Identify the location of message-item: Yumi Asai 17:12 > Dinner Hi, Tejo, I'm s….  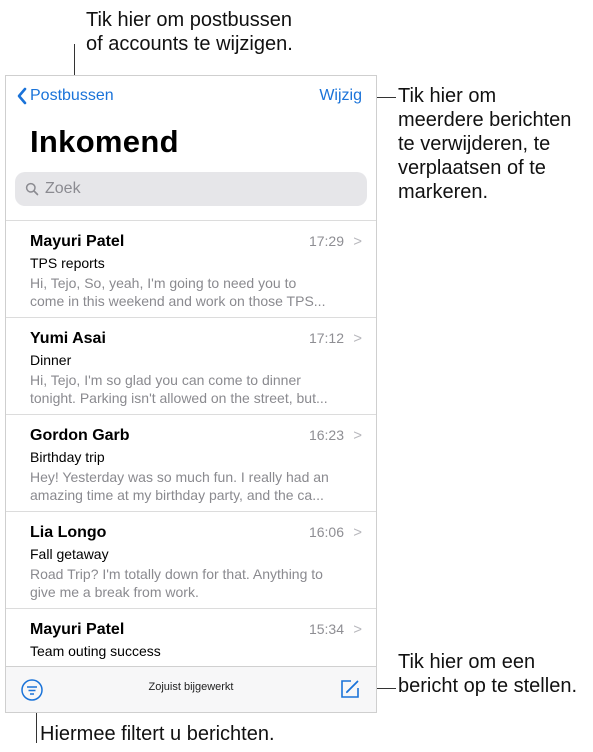
(191, 366).